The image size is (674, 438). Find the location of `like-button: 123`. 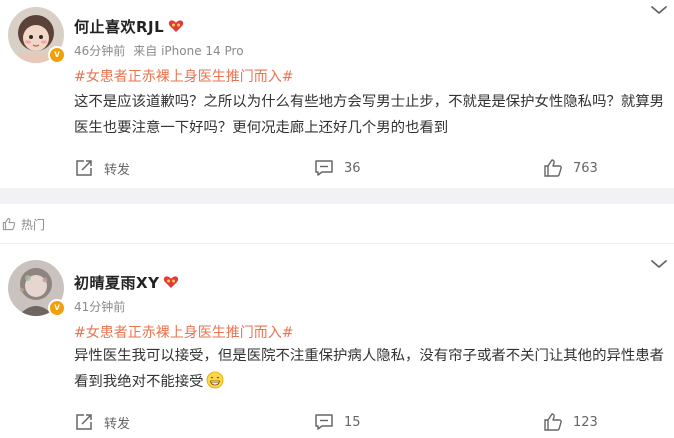

like-button: 123 is located at coordinates (570, 422).